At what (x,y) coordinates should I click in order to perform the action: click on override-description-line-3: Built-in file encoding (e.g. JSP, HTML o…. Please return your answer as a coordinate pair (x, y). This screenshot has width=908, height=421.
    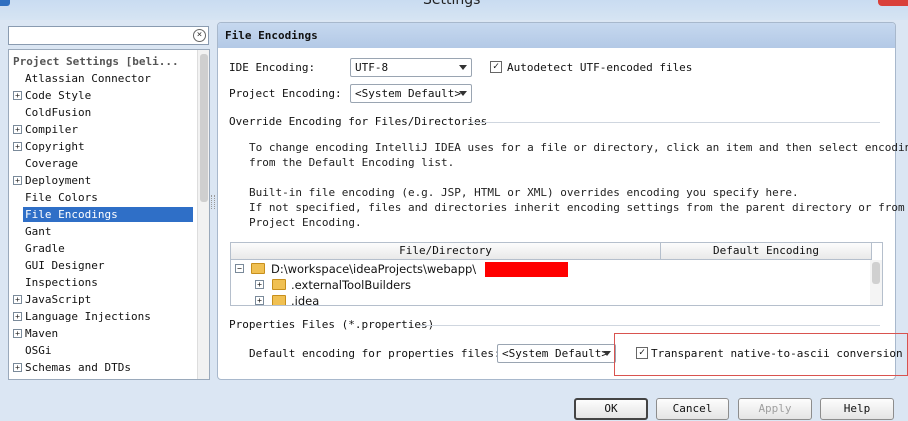
    Looking at the image, I should click on (524, 192).